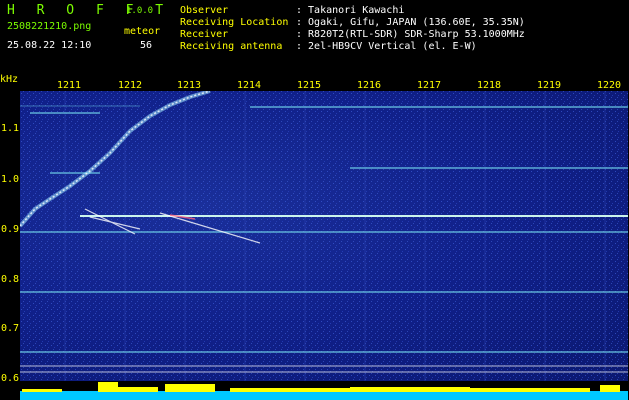  Describe the element at coordinates (142, 31) in the screenshot. I see `mode-label: meteor` at that location.